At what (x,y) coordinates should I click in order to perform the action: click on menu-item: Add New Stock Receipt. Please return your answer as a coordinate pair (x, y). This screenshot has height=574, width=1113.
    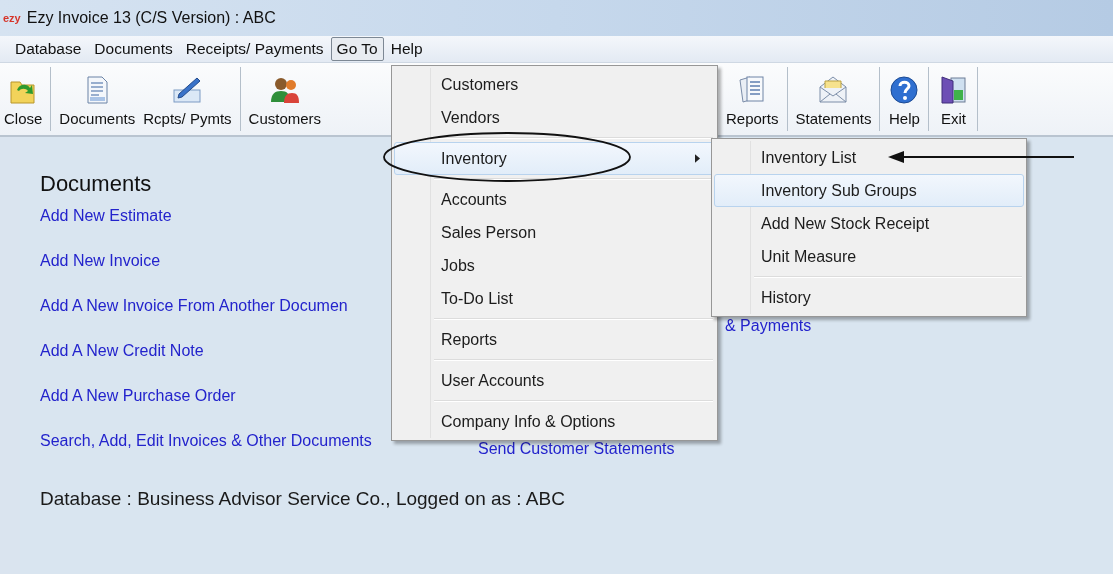
    Looking at the image, I should click on (869, 223).